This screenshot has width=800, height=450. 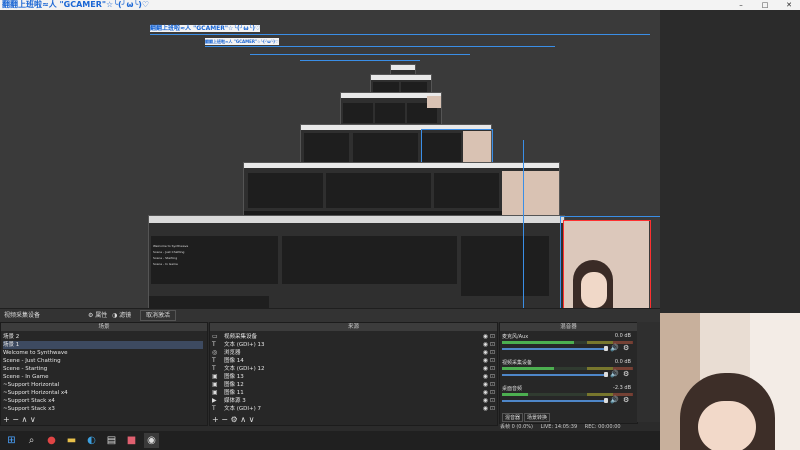 I want to click on scene-item: Welcome to Synthwave, so click(x=103, y=353).